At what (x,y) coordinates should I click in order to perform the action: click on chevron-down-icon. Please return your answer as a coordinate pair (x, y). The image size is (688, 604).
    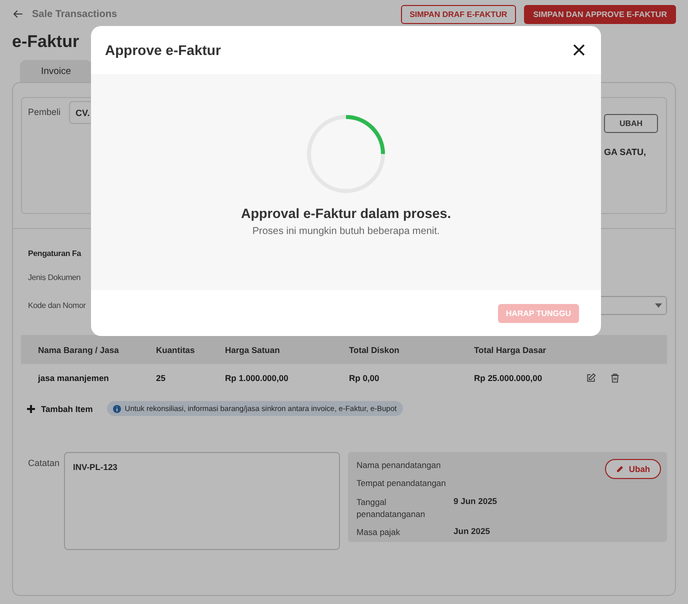
    Looking at the image, I should click on (658, 305).